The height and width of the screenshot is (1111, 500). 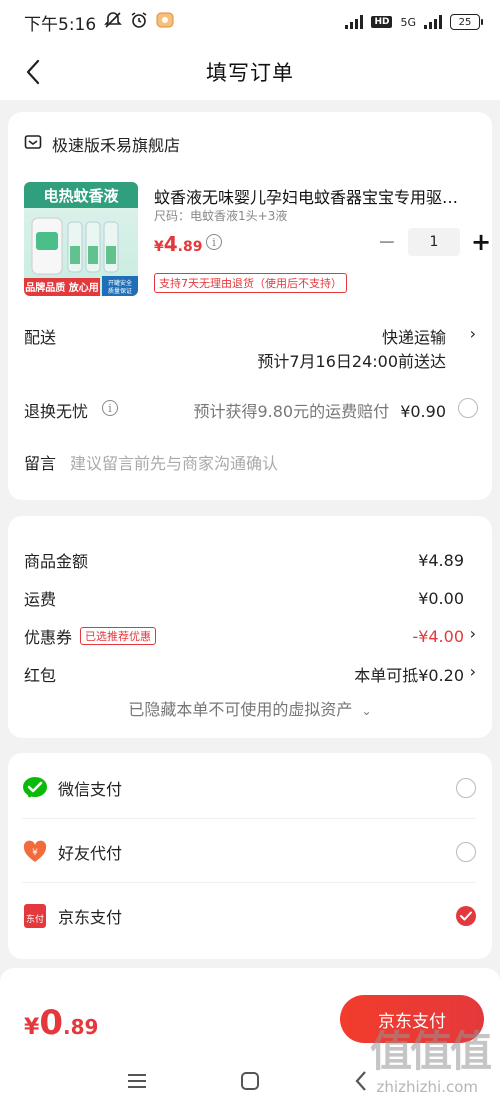 What do you see at coordinates (40, 463) in the screenshot?
I see `message-label: 留言` at bounding box center [40, 463].